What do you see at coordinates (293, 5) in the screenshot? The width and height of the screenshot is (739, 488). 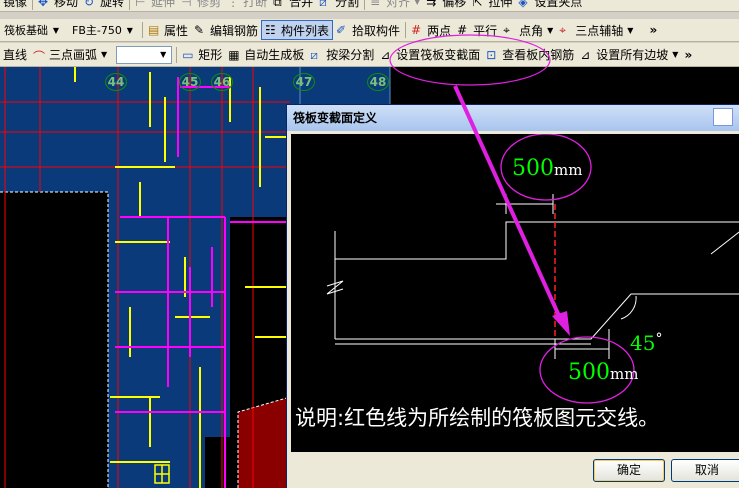 I see `merge-button: ⧉ 合并` at bounding box center [293, 5].